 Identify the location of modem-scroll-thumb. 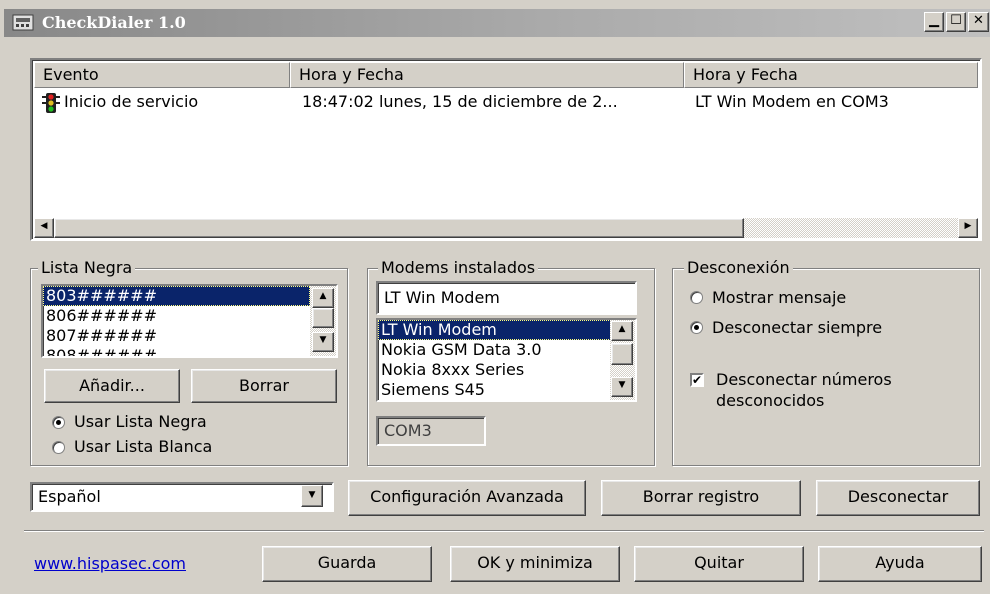
(622, 354).